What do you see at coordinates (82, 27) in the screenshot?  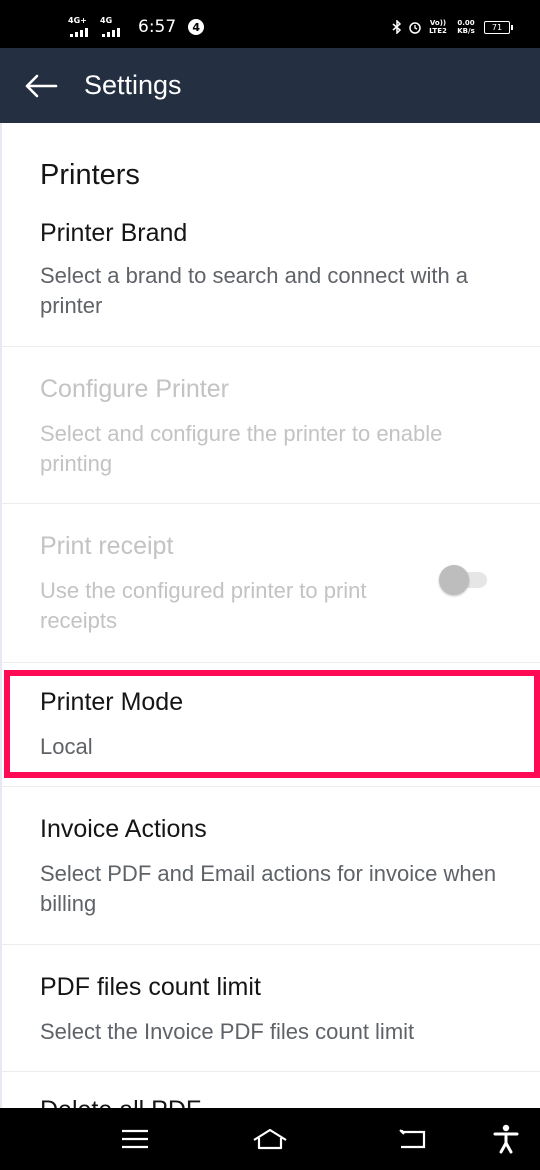 I see `signal-icon: 4G+` at bounding box center [82, 27].